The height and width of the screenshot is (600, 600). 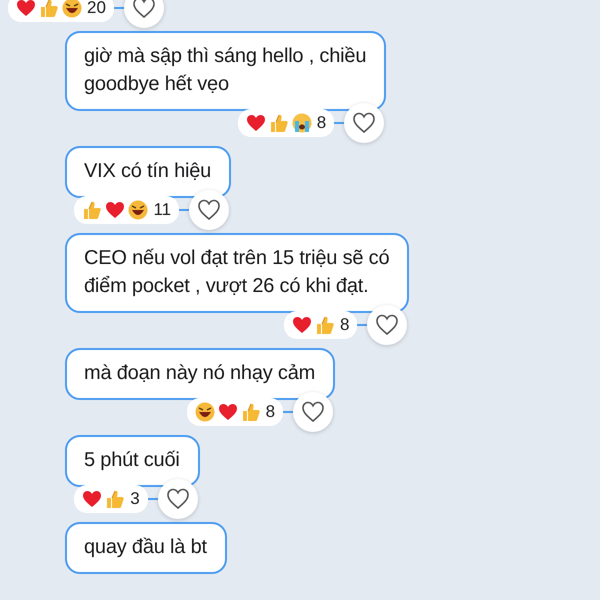 I want to click on message-bubble: VIX có tín hiệu, so click(x=148, y=172).